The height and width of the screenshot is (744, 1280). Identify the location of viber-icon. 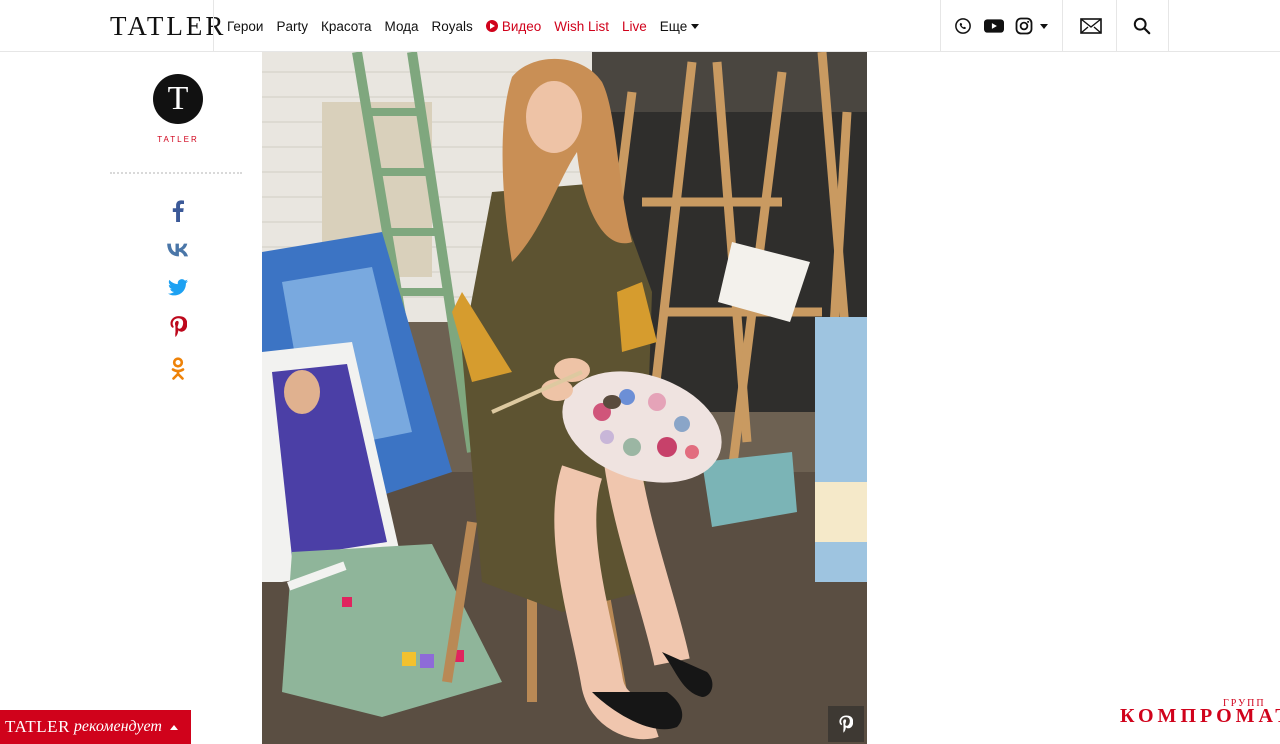
(963, 26).